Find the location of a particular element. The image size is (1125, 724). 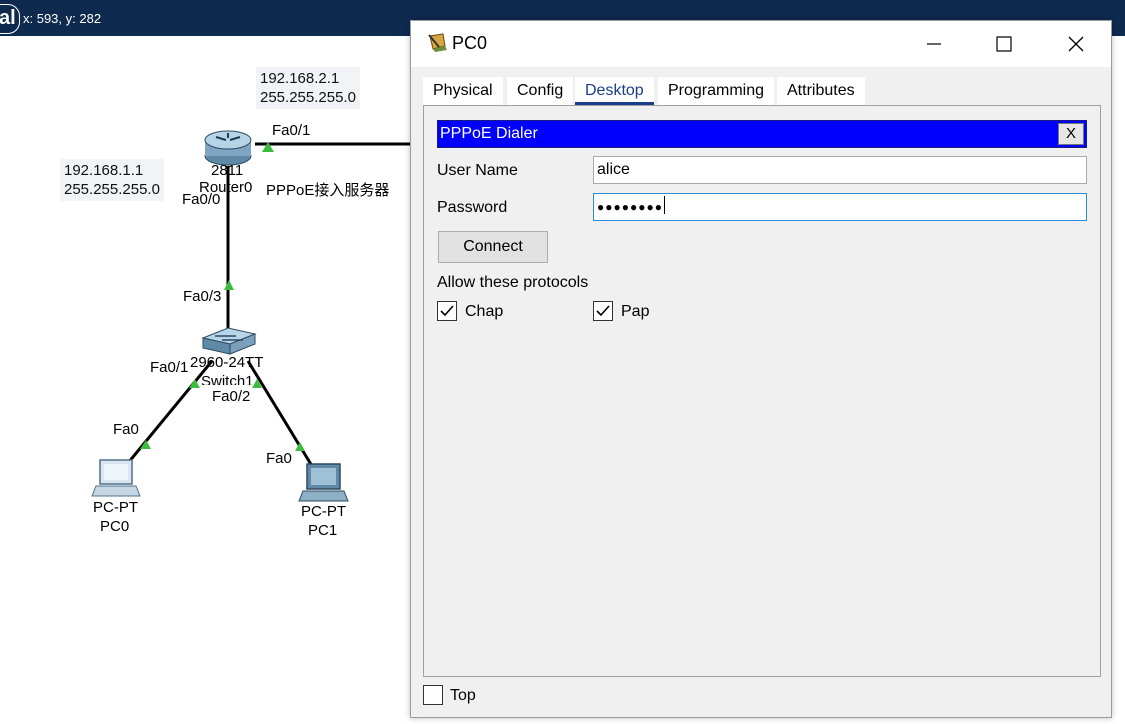

switch-name-label: Switch1 is located at coordinates (227, 379).